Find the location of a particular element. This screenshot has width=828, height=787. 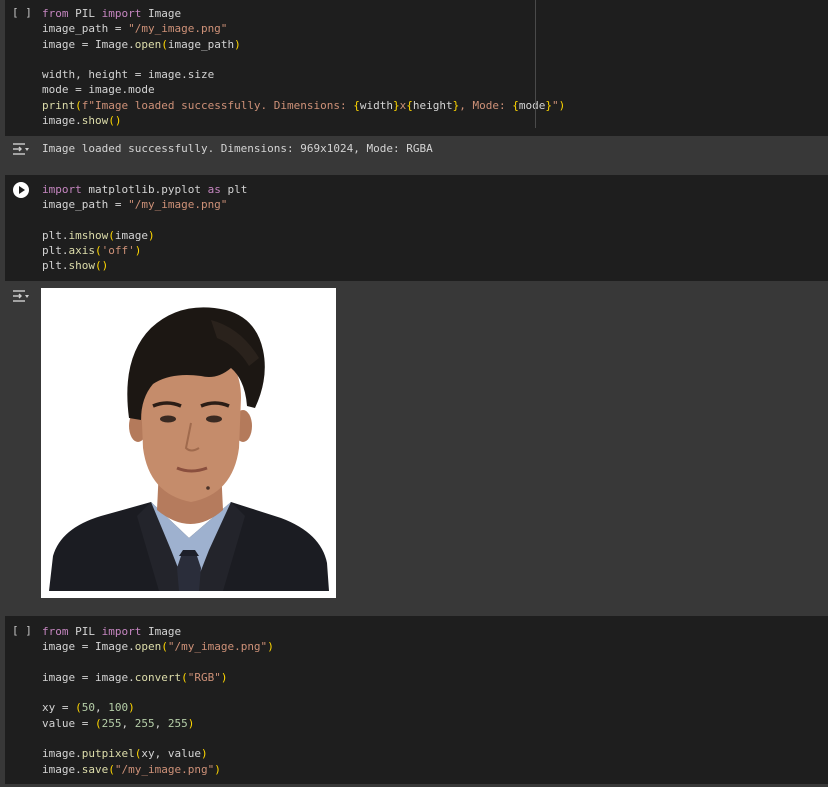

code-line: image = Image.open("/my_image.png") is located at coordinates (158, 646).